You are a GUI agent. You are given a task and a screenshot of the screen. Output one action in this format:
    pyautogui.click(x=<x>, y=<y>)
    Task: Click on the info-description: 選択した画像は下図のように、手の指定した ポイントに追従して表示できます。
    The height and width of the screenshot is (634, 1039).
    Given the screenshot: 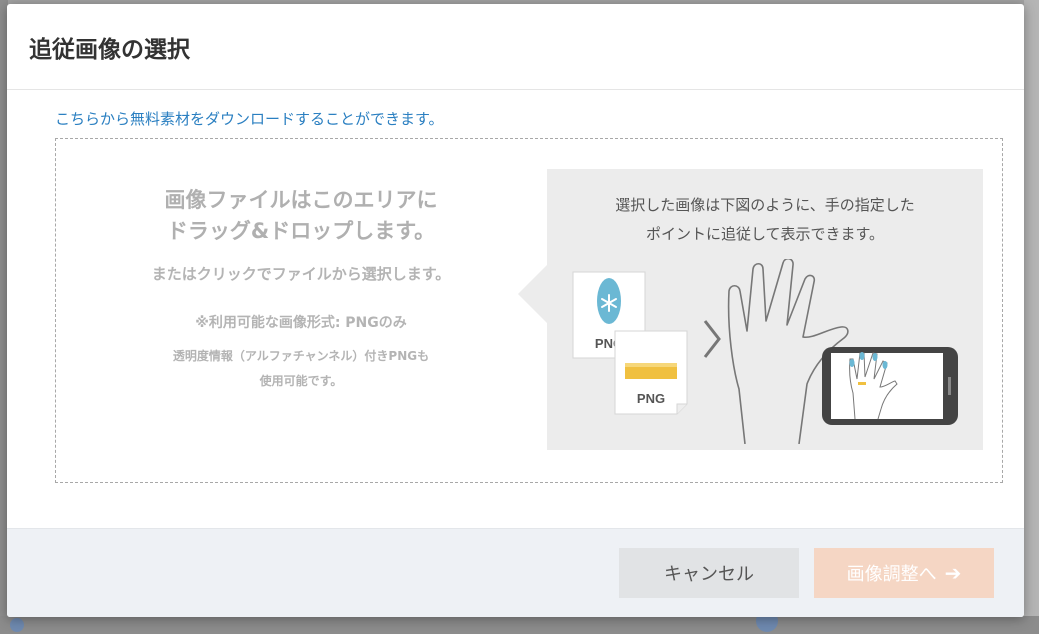 What is the action you would take?
    pyautogui.click(x=765, y=219)
    